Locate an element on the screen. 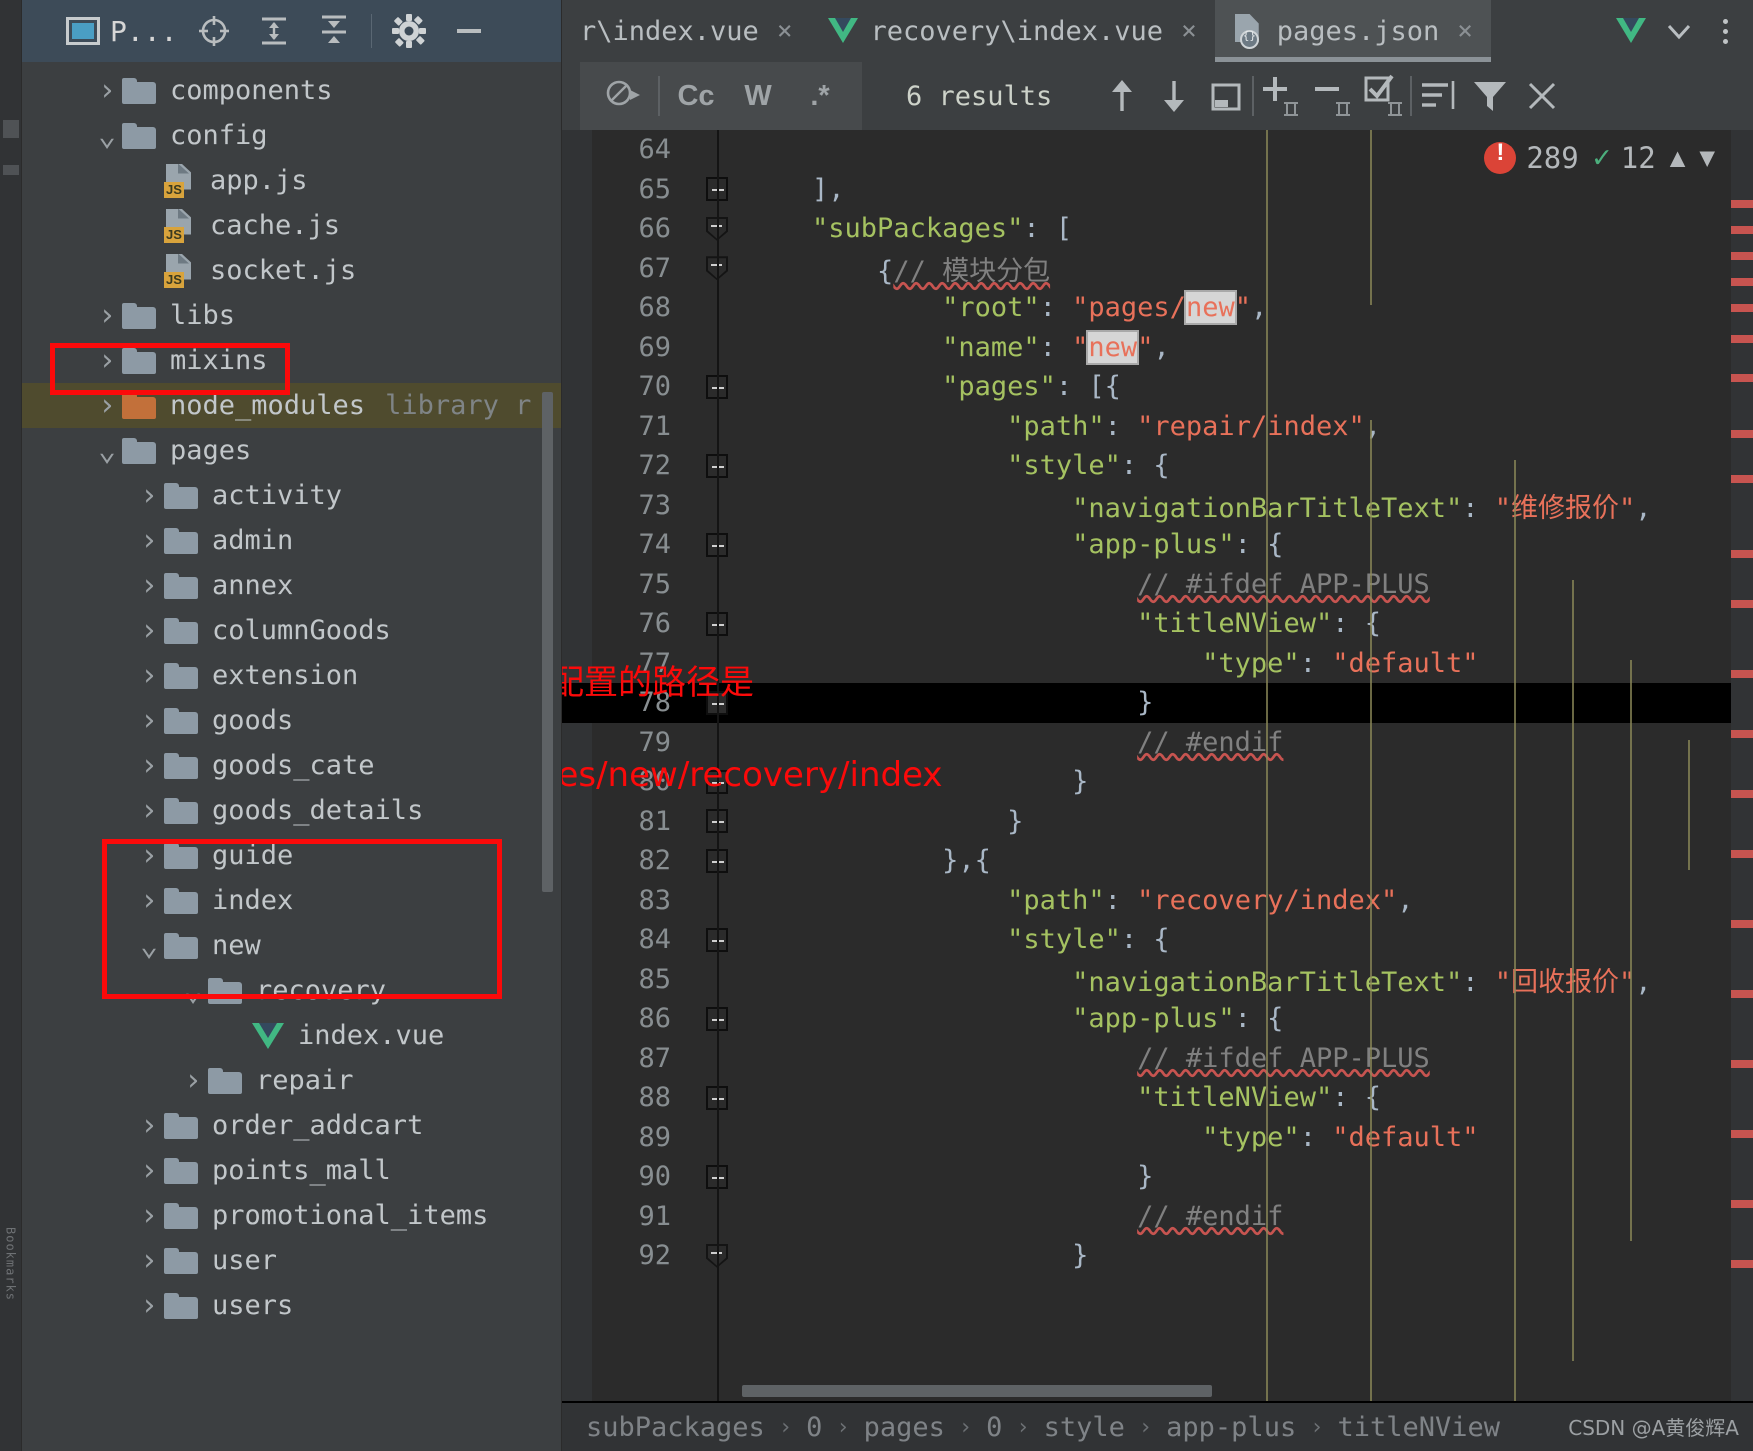  tree-item-points-mall: › points_mall is located at coordinates (291, 1170).